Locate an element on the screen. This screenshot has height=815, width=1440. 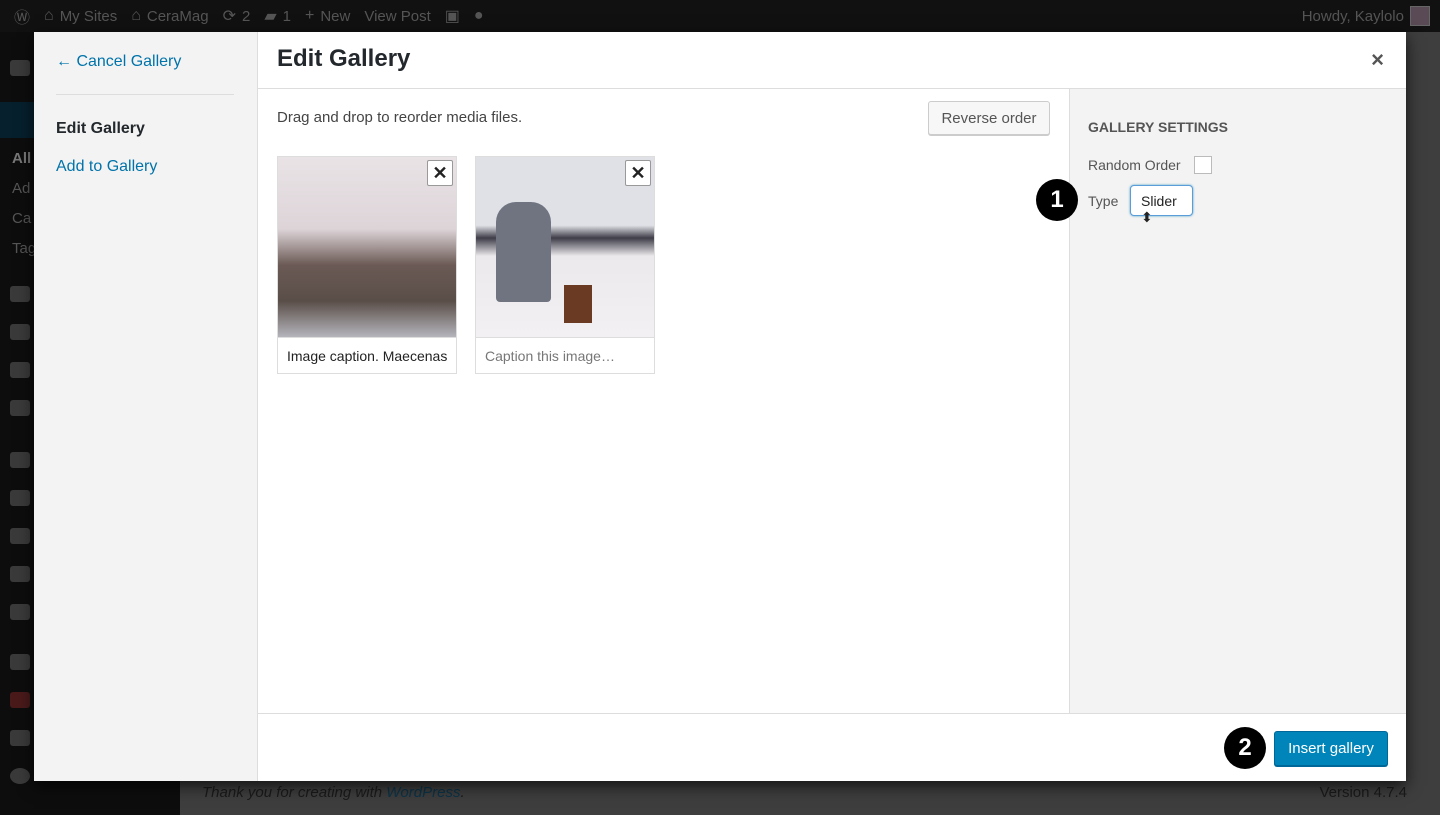
updates-menu: ⟳ 2 is located at coordinates (237, 16).